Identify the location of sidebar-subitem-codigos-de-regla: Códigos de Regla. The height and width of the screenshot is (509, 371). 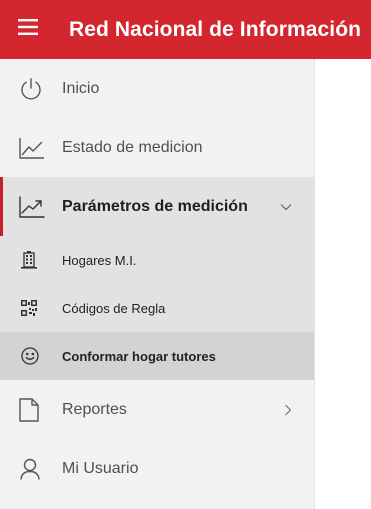
(157, 308).